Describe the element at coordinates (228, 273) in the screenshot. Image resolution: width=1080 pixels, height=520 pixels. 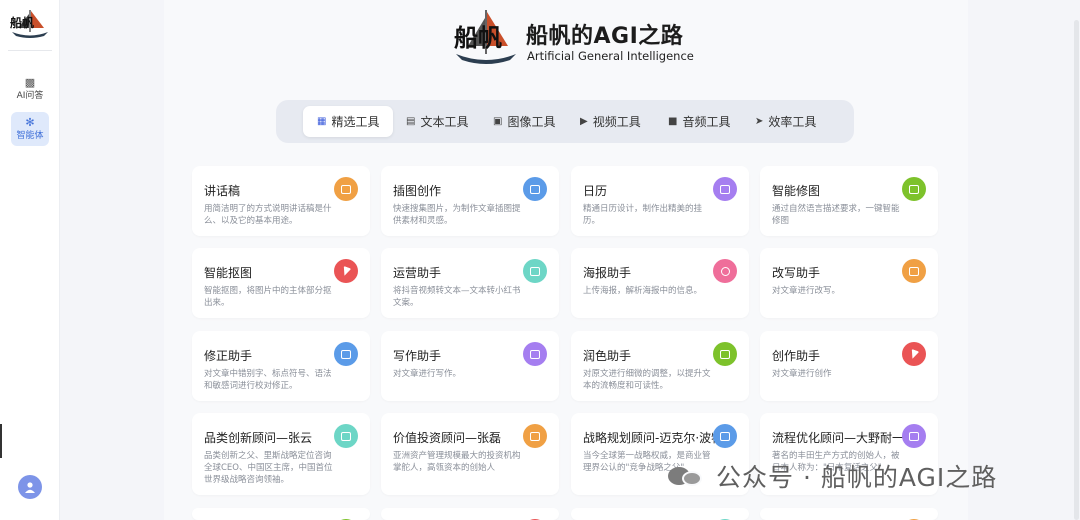
I see `tool-card-title: 智能抠图` at that location.